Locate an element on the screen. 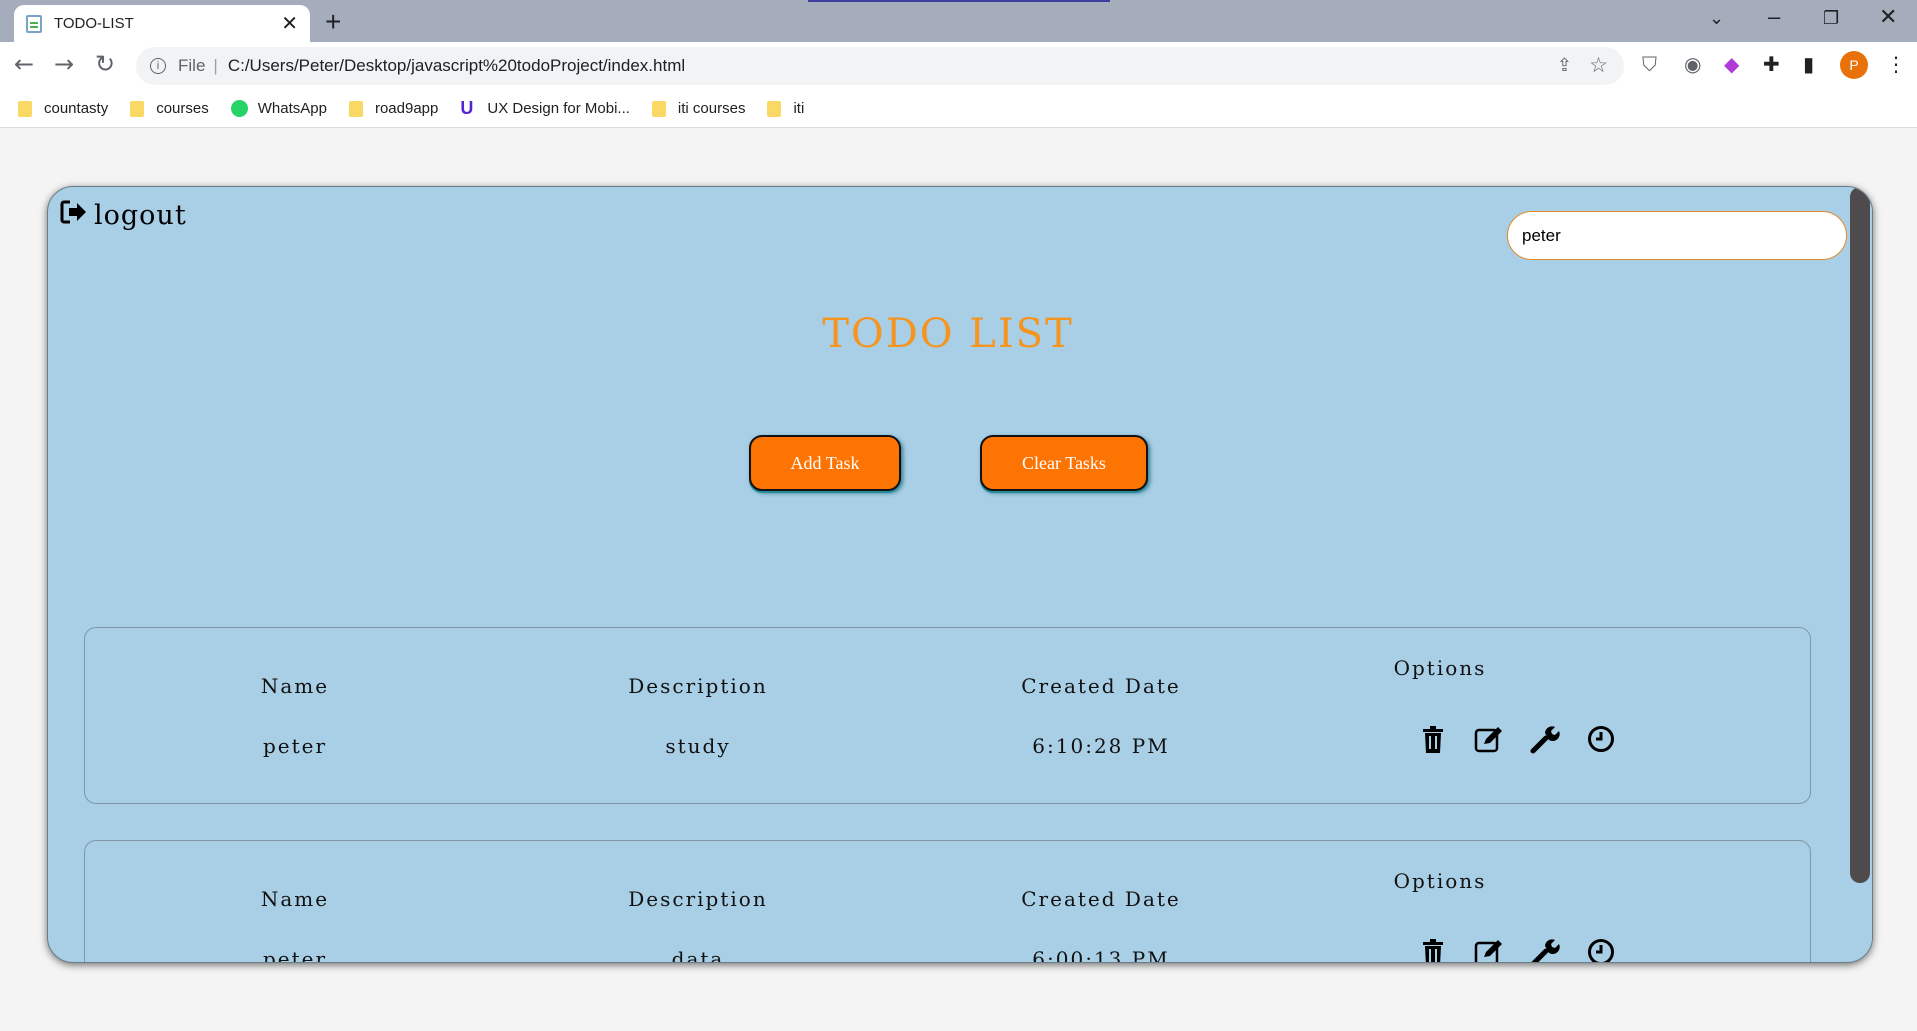 The height and width of the screenshot is (1031, 1917). globe-extension-icon: ◉ is located at coordinates (1692, 64).